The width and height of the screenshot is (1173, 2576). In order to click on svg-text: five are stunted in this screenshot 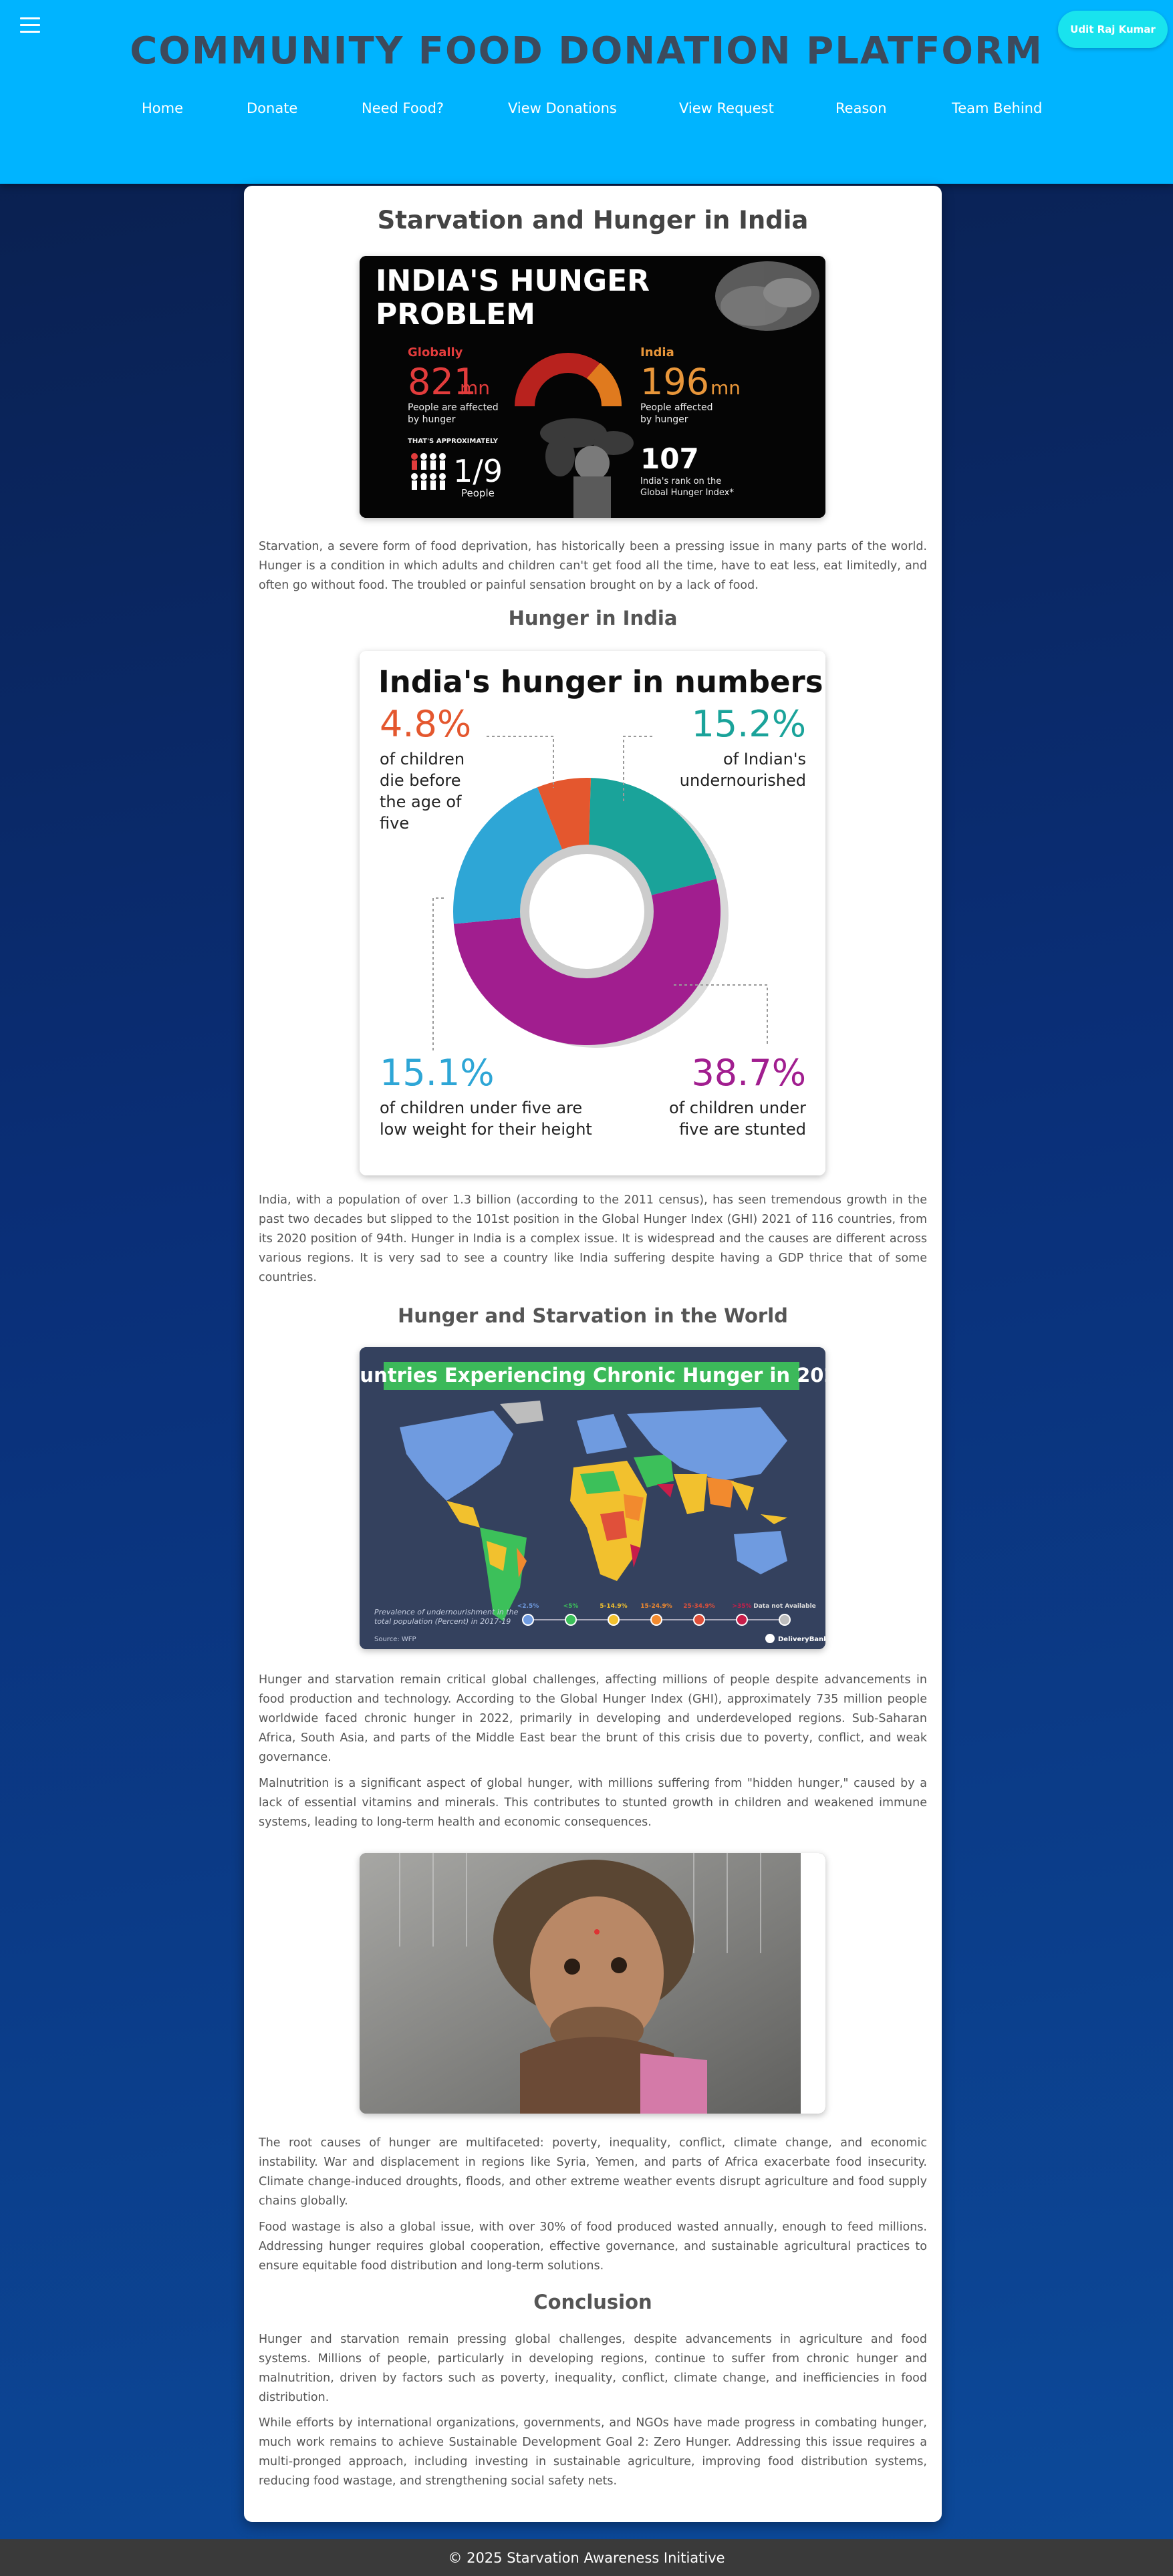, I will do `click(742, 1129)`.